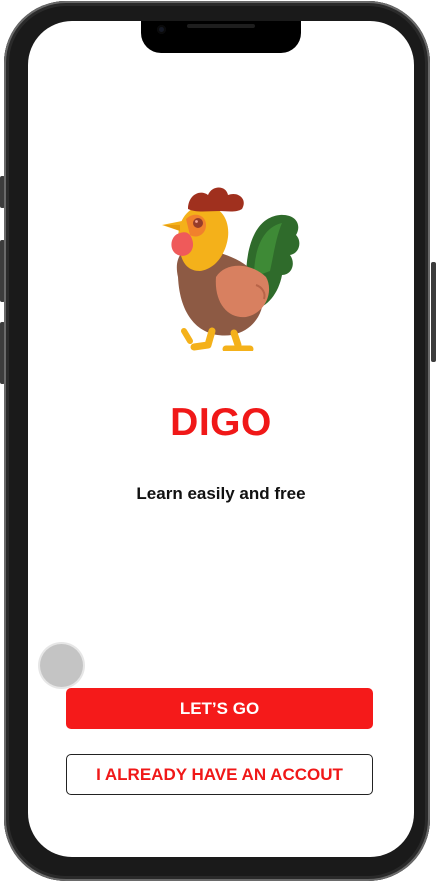 The image size is (436, 884). I want to click on rooster-icon, so click(231, 269).